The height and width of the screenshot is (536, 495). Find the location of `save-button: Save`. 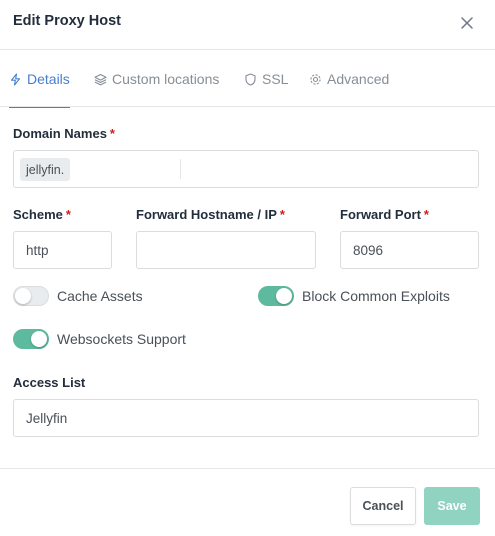

save-button: Save is located at coordinates (452, 506).